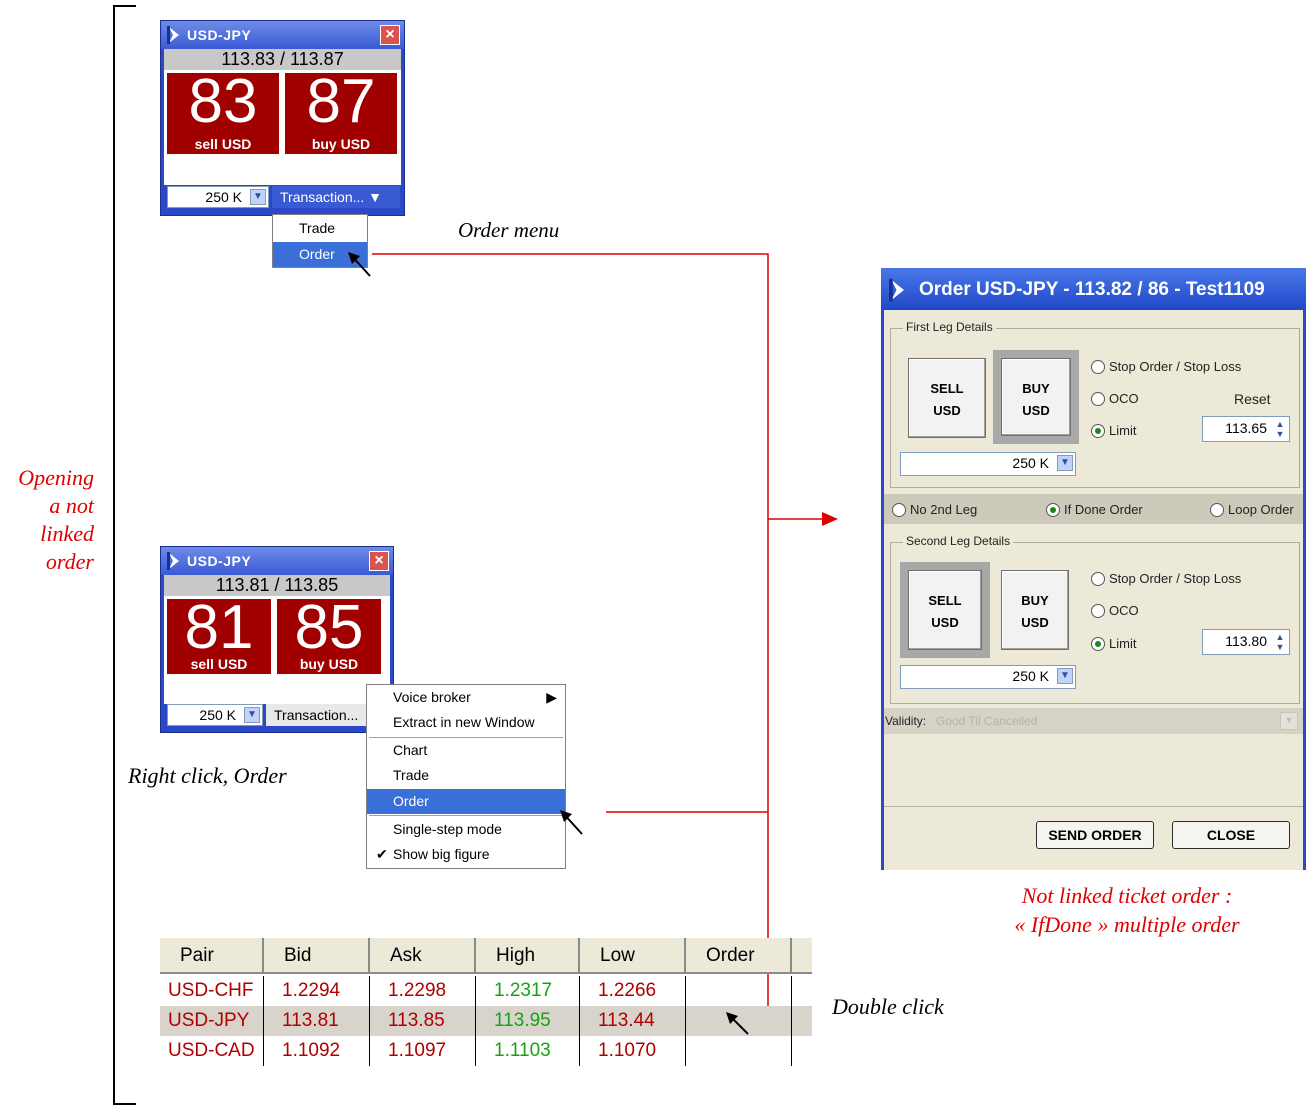 This screenshot has height=1107, width=1306. What do you see at coordinates (528, 991) in the screenshot?
I see `cell-high: 1.2317` at bounding box center [528, 991].